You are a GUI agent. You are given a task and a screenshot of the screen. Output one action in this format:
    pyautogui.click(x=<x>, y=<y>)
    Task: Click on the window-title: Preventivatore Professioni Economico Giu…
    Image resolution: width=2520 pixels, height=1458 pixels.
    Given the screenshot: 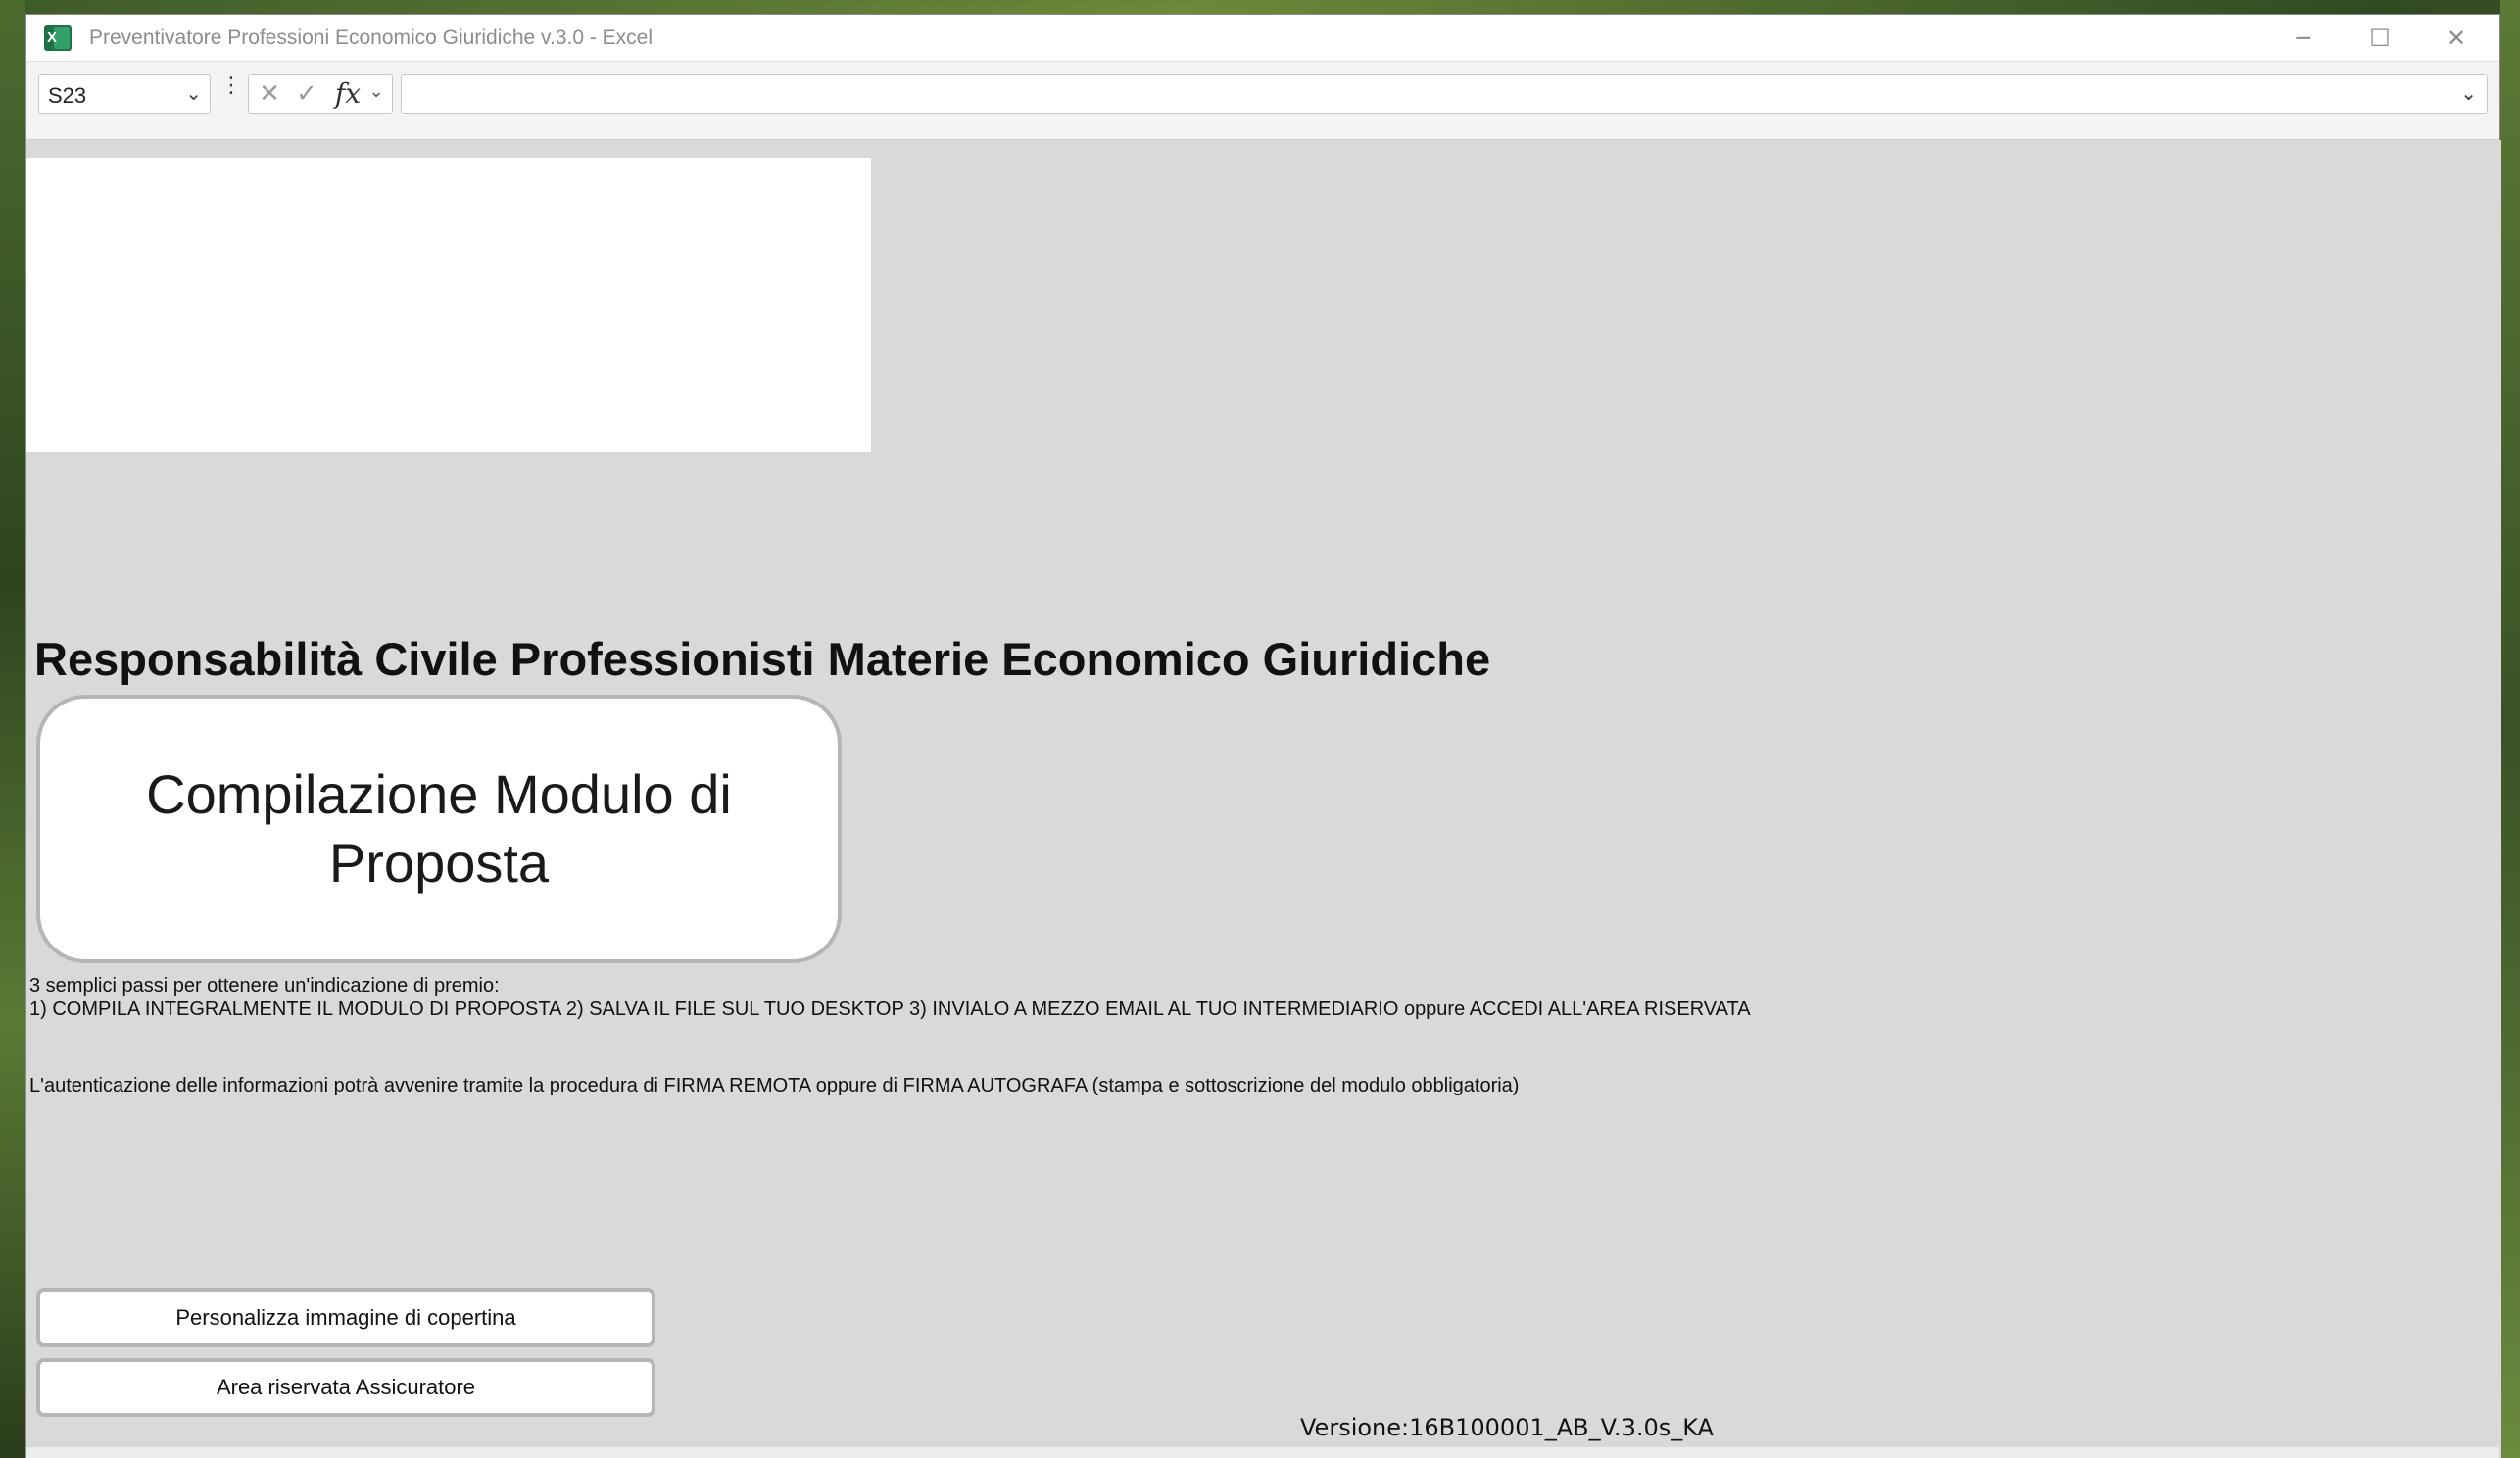 What is the action you would take?
    pyautogui.click(x=371, y=38)
    